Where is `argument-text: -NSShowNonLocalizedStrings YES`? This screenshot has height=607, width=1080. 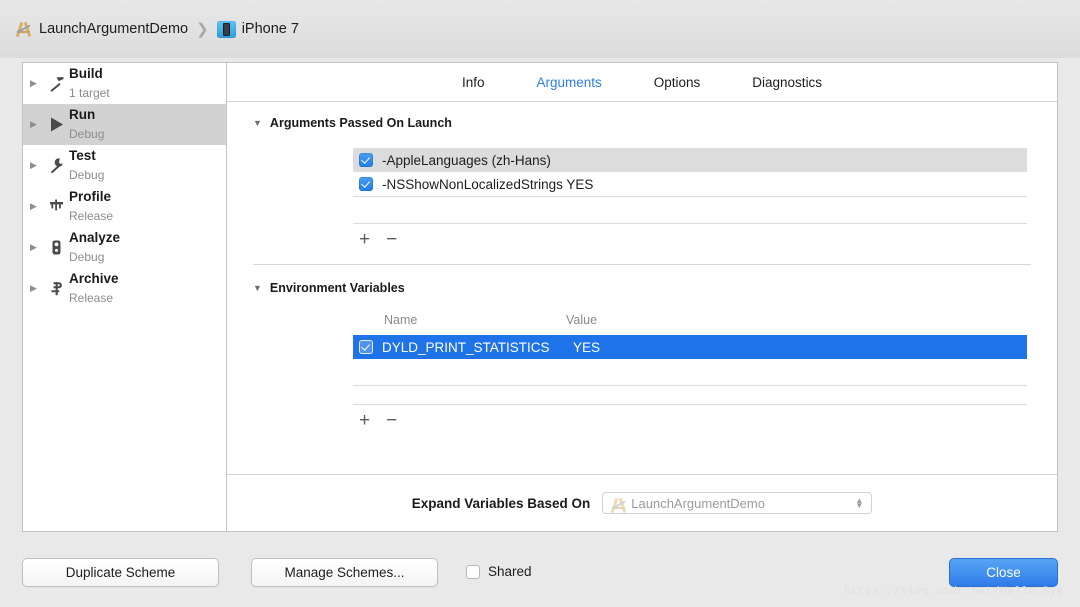
argument-text: -NSShowNonLocalizedStrings YES is located at coordinates (488, 184).